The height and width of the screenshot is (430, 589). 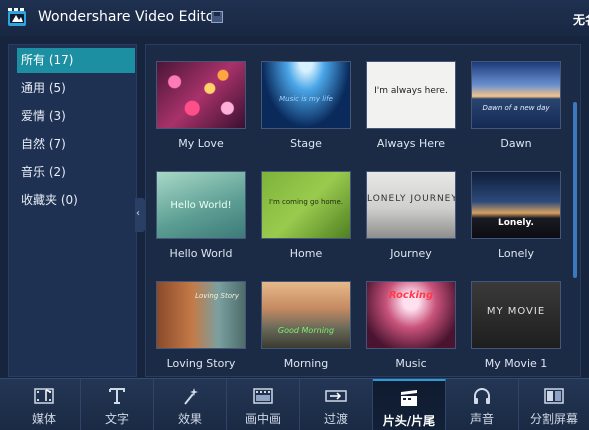 What do you see at coordinates (411, 143) in the screenshot?
I see `template-name: Always Here` at bounding box center [411, 143].